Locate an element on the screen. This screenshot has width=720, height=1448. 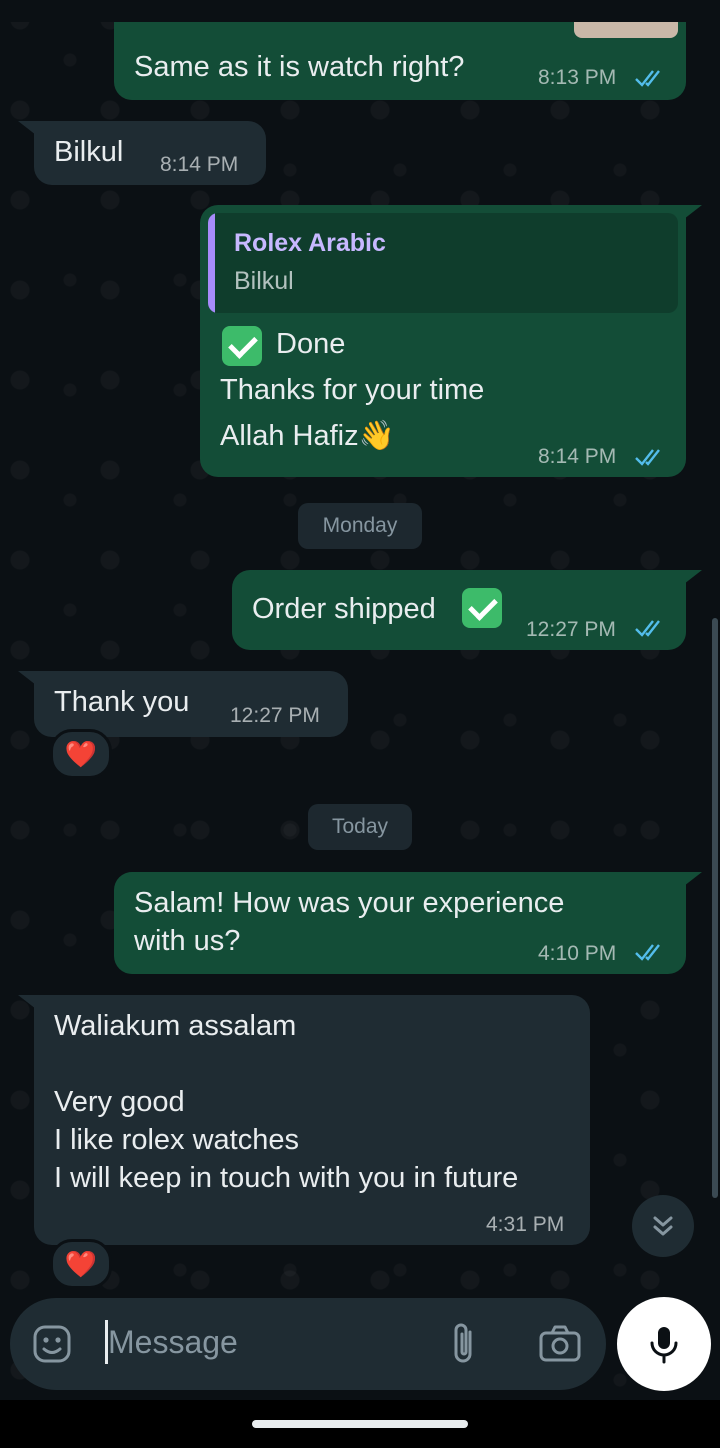
date-separator: Monday is located at coordinates (360, 526).